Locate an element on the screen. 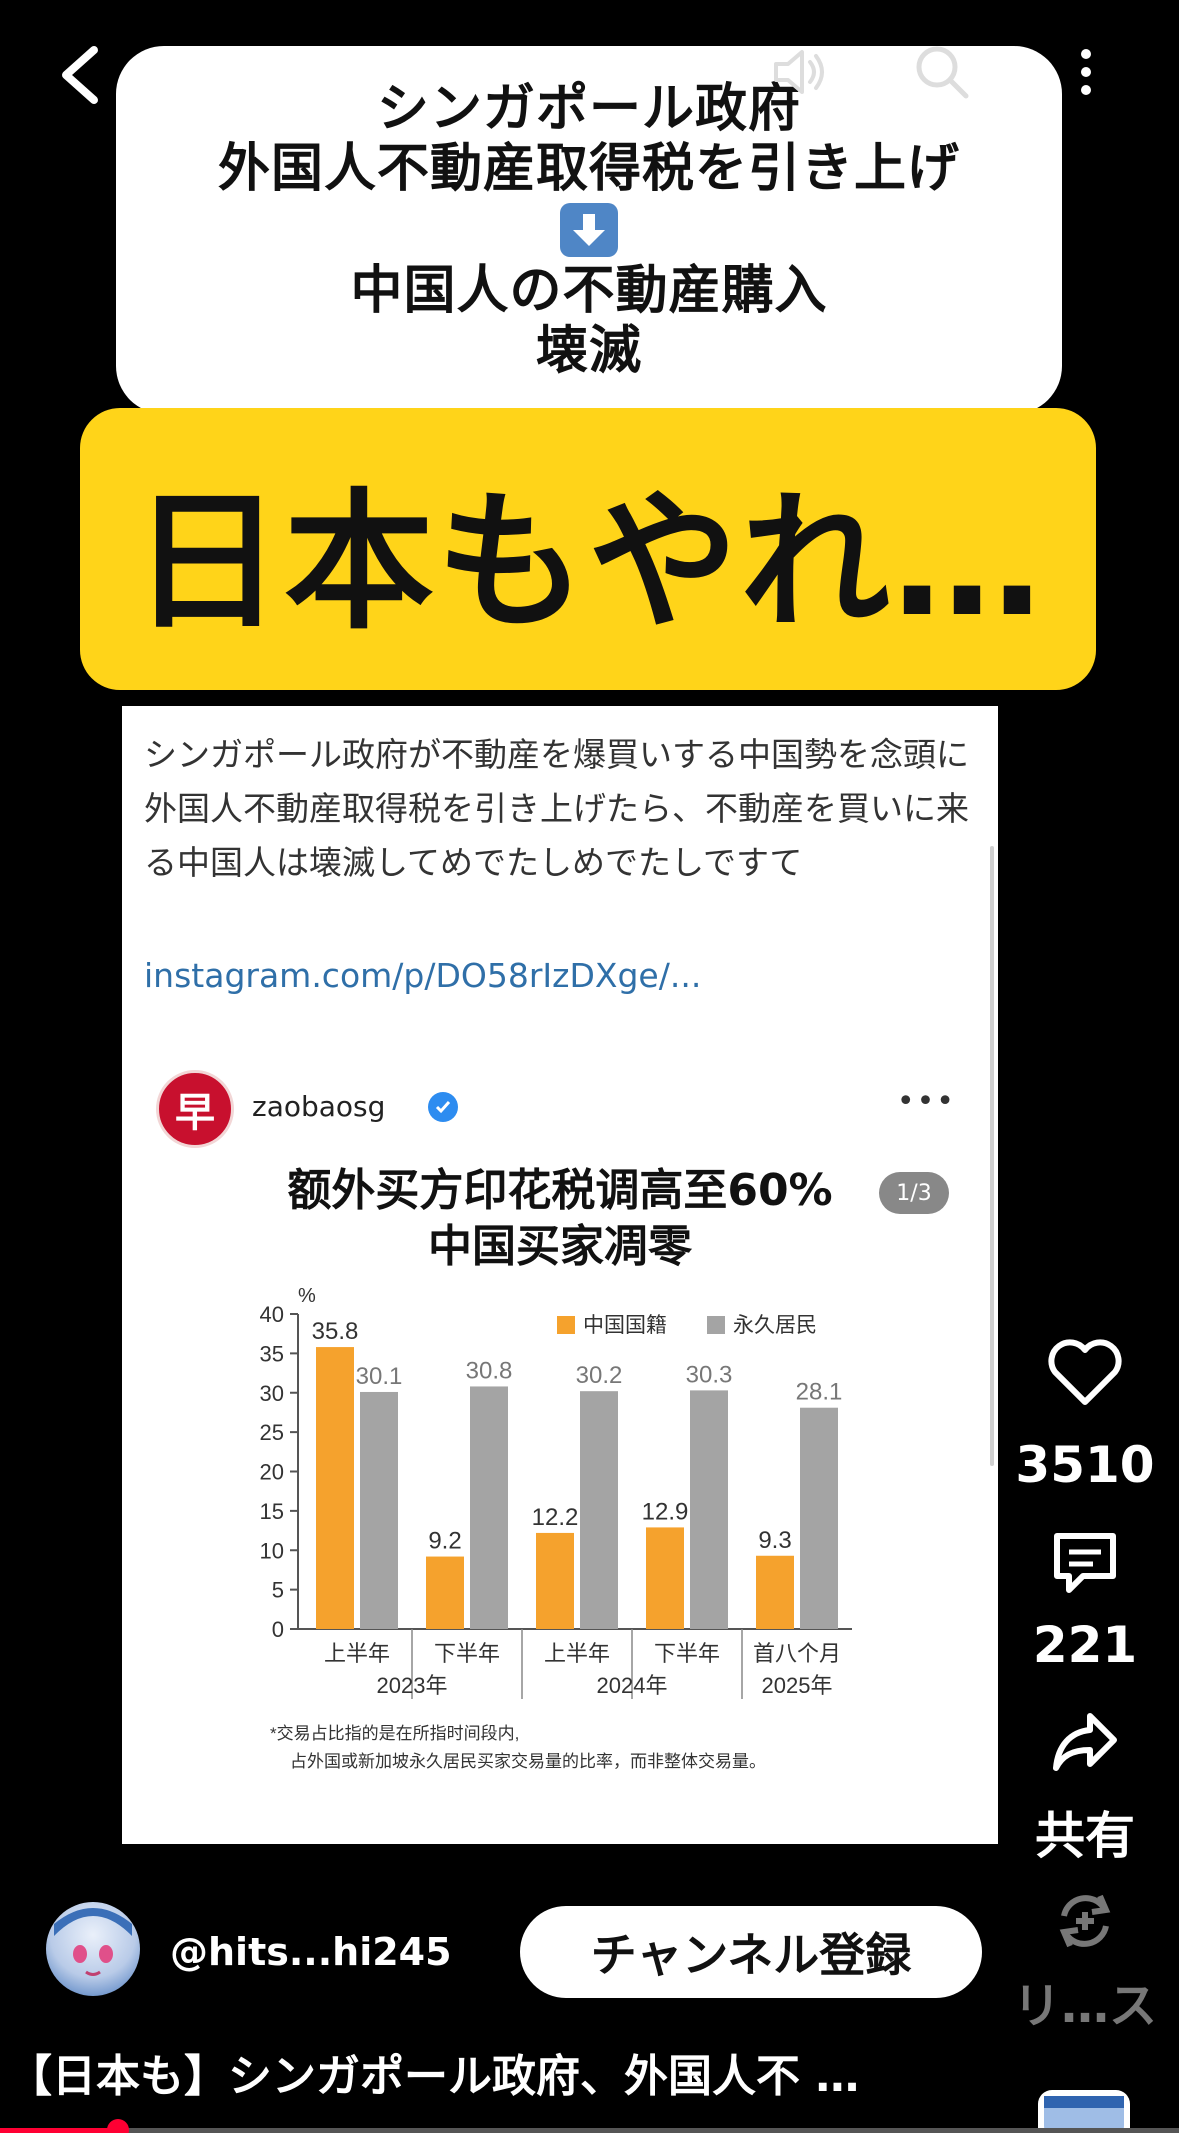  comment-count: 221 is located at coordinates (1085, 1645).